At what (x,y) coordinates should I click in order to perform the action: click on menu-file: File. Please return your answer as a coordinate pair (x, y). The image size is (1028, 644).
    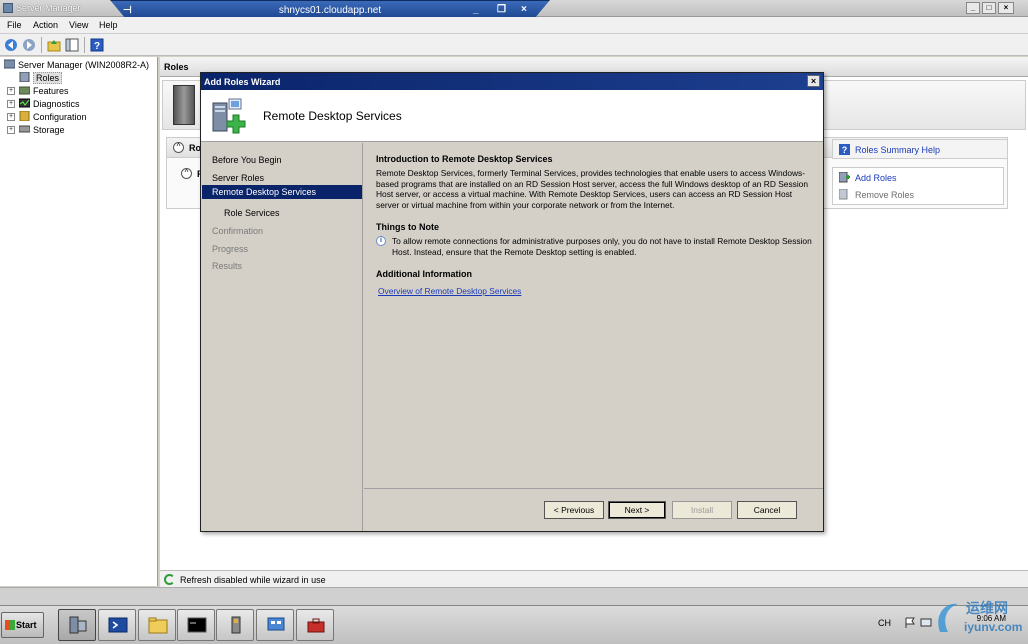
    Looking at the image, I should click on (14, 25).